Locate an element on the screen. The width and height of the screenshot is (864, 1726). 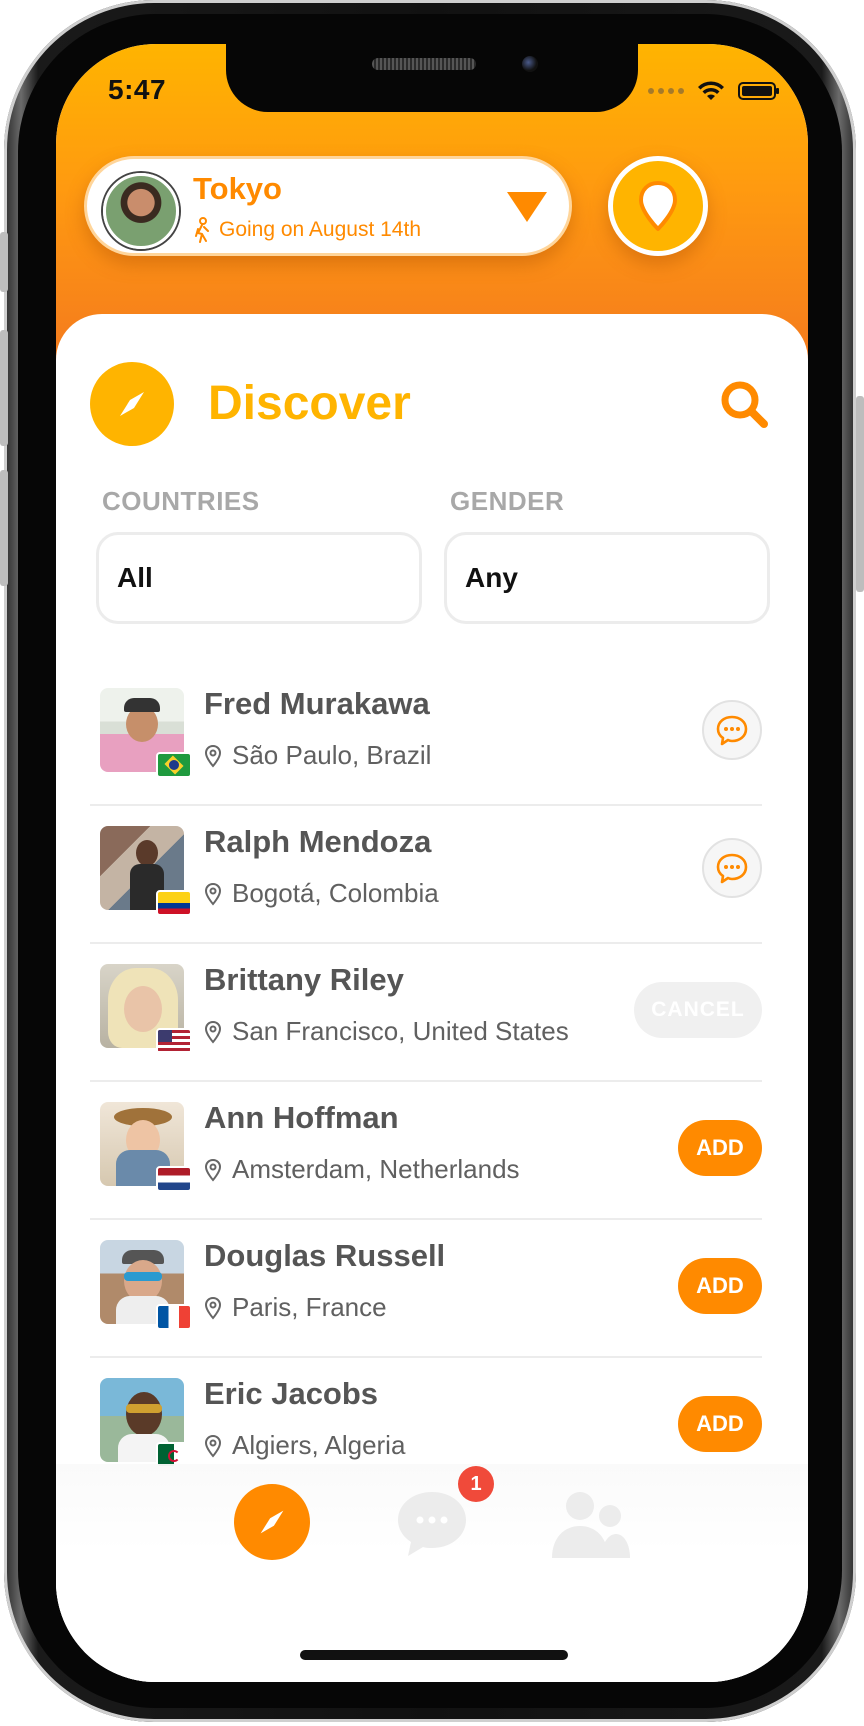
person-name: Fred Murakawa is located at coordinates (317, 703).